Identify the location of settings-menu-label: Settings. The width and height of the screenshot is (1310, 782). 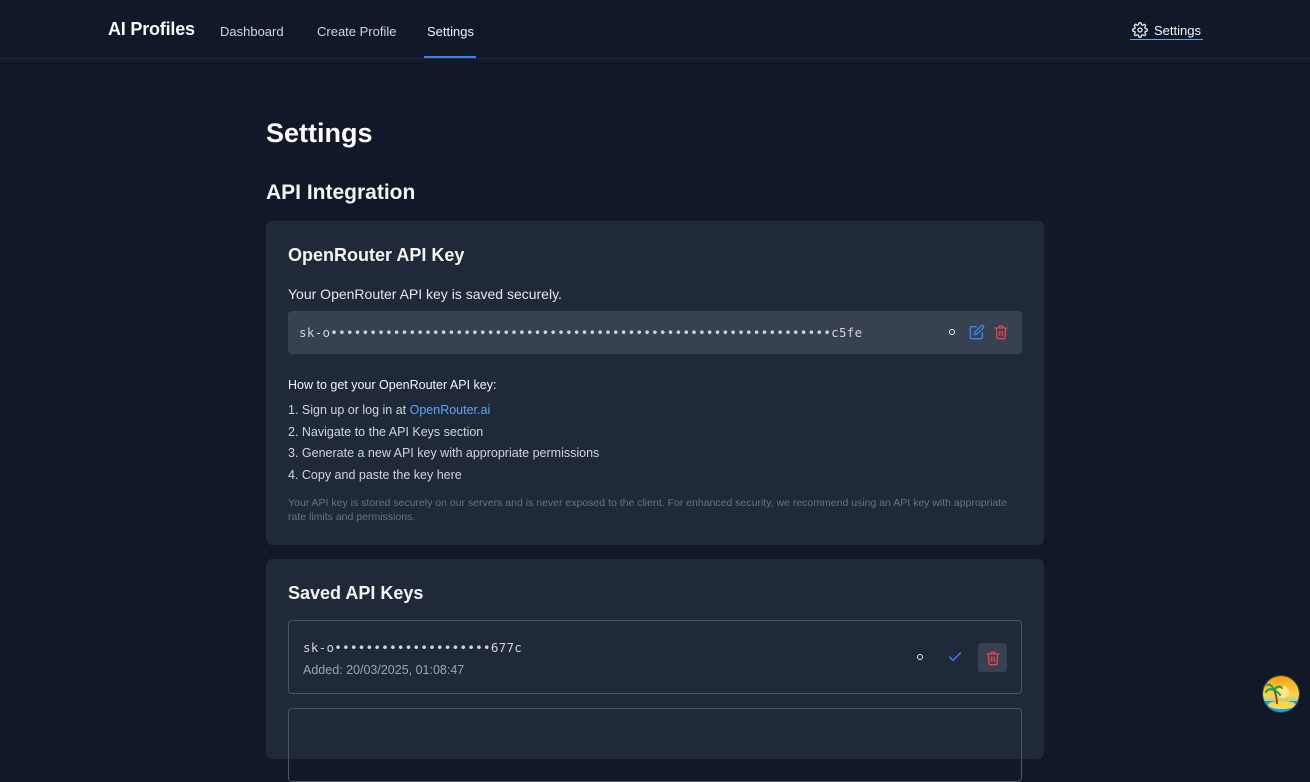
(1177, 30).